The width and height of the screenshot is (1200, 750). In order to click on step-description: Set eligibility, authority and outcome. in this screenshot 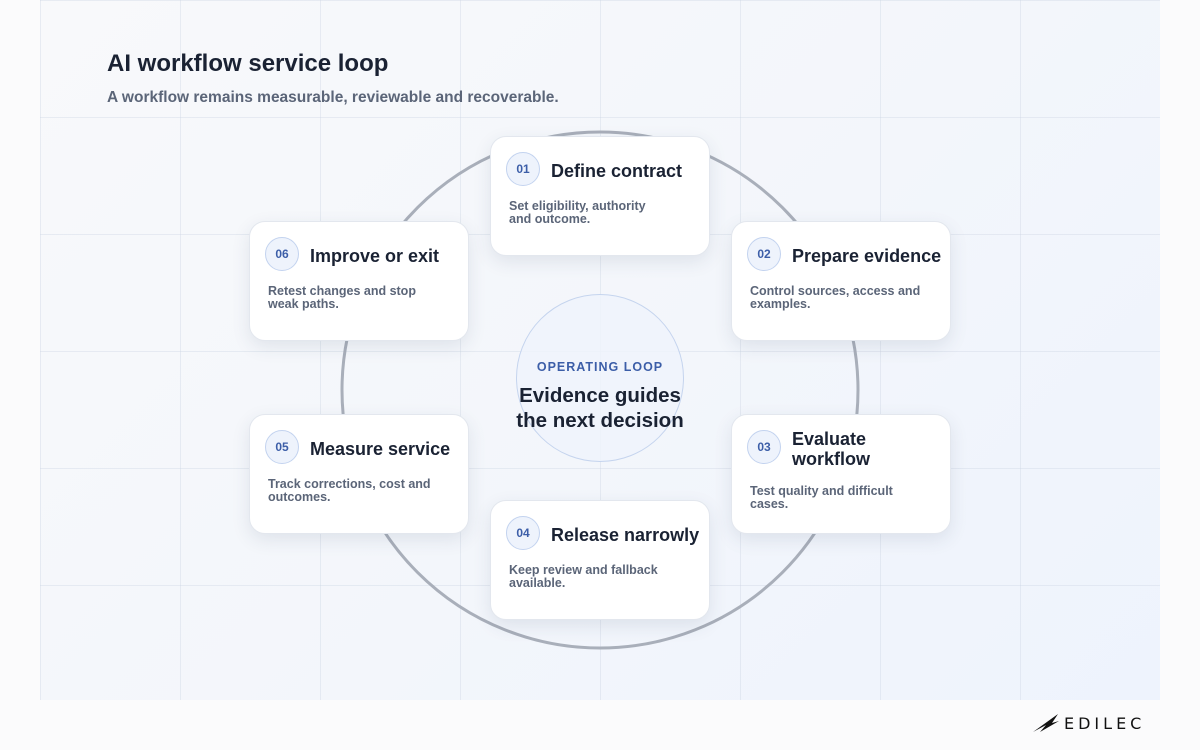, I will do `click(600, 212)`.